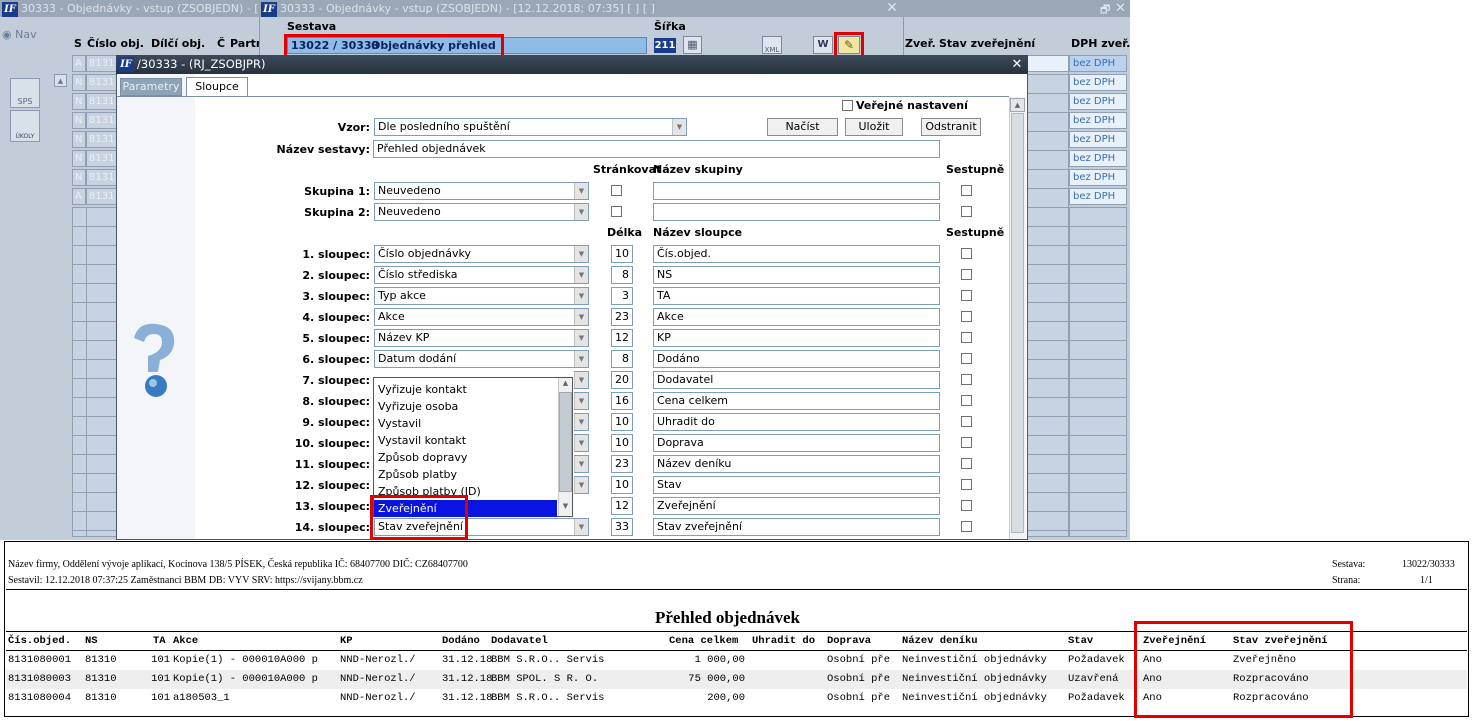 This screenshot has width=1476, height=721. Describe the element at coordinates (622, 380) in the screenshot. I see `column-7-length-input: 20` at that location.